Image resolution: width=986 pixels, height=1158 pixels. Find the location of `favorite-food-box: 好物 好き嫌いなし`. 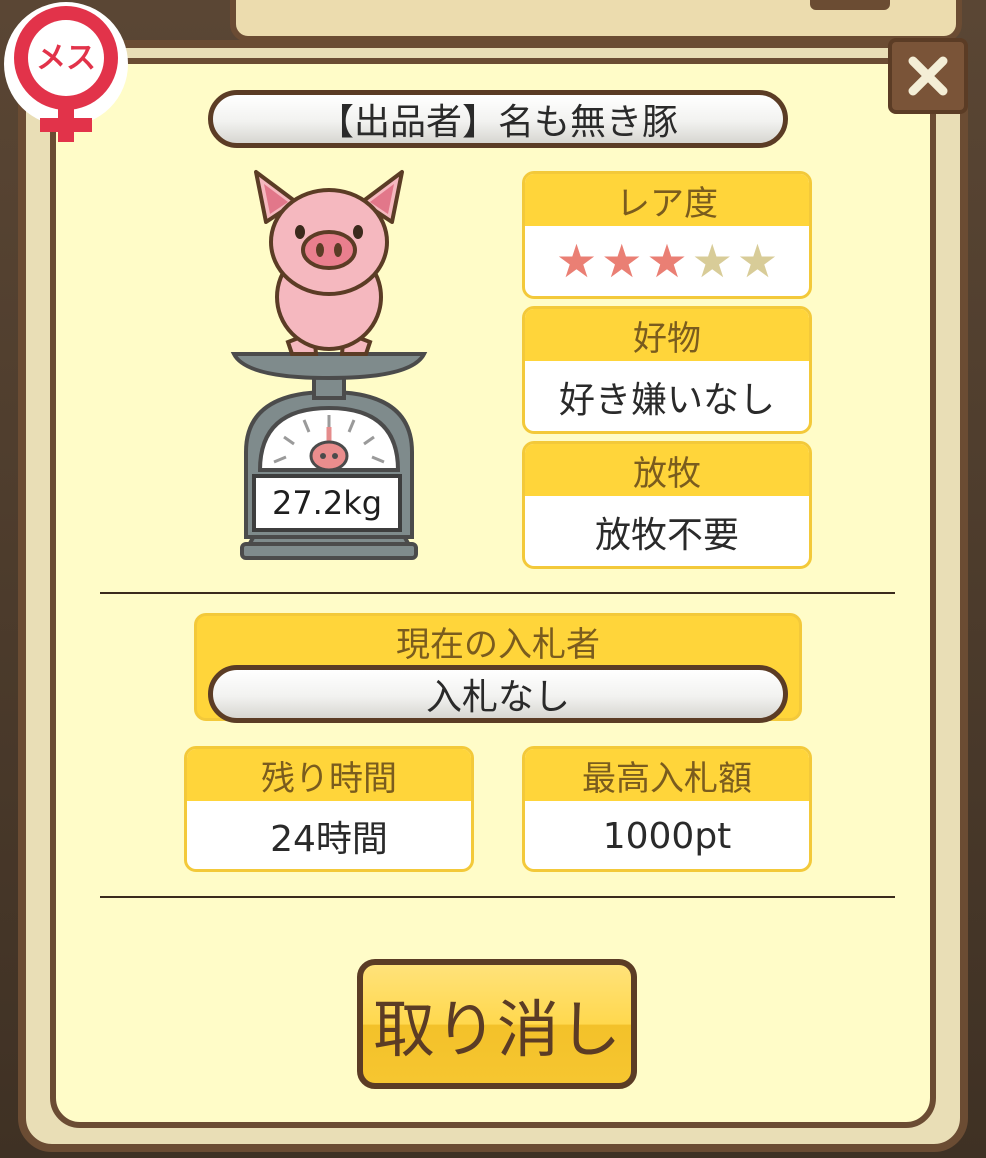

favorite-food-box: 好物 好き嫌いなし is located at coordinates (667, 370).